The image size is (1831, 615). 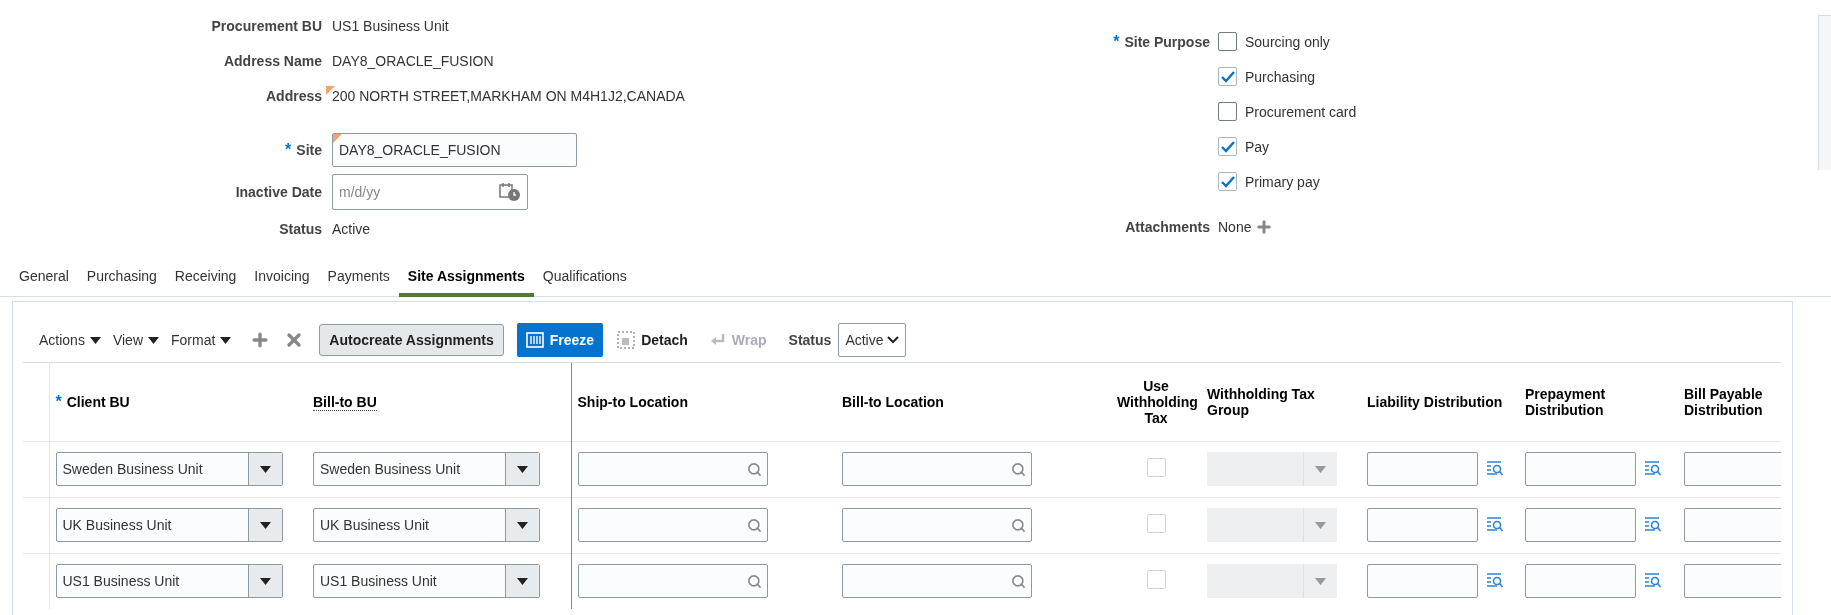 What do you see at coordinates (300, 228) in the screenshot?
I see `field-label: Status` at bounding box center [300, 228].